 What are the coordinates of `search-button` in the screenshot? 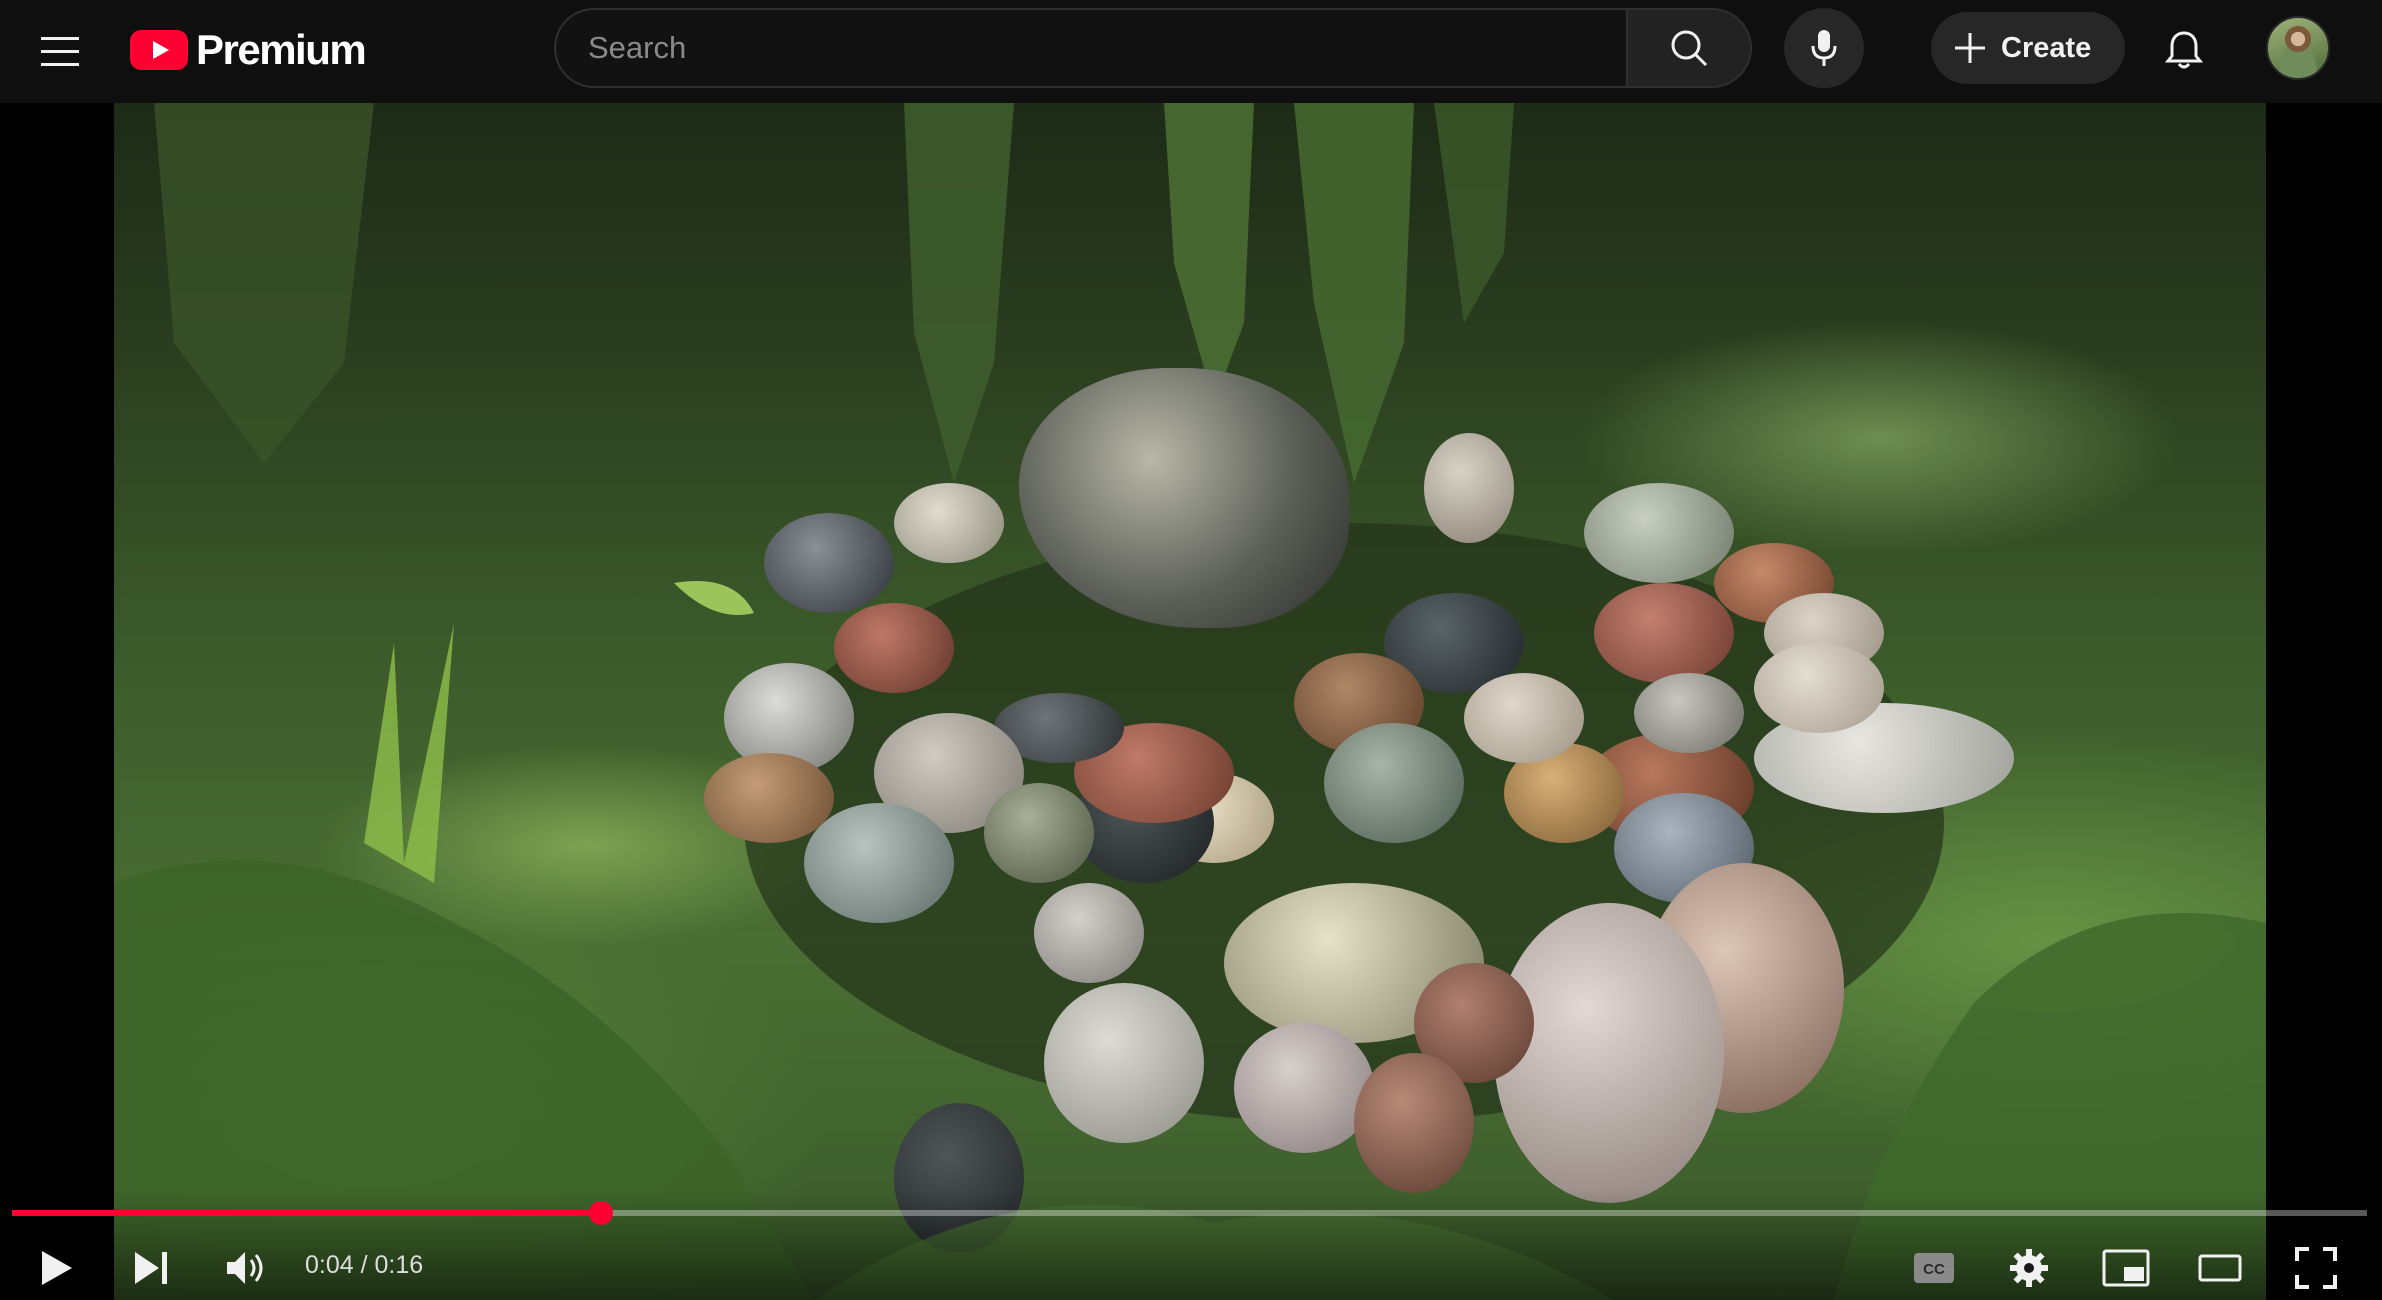 It's located at (1689, 48).